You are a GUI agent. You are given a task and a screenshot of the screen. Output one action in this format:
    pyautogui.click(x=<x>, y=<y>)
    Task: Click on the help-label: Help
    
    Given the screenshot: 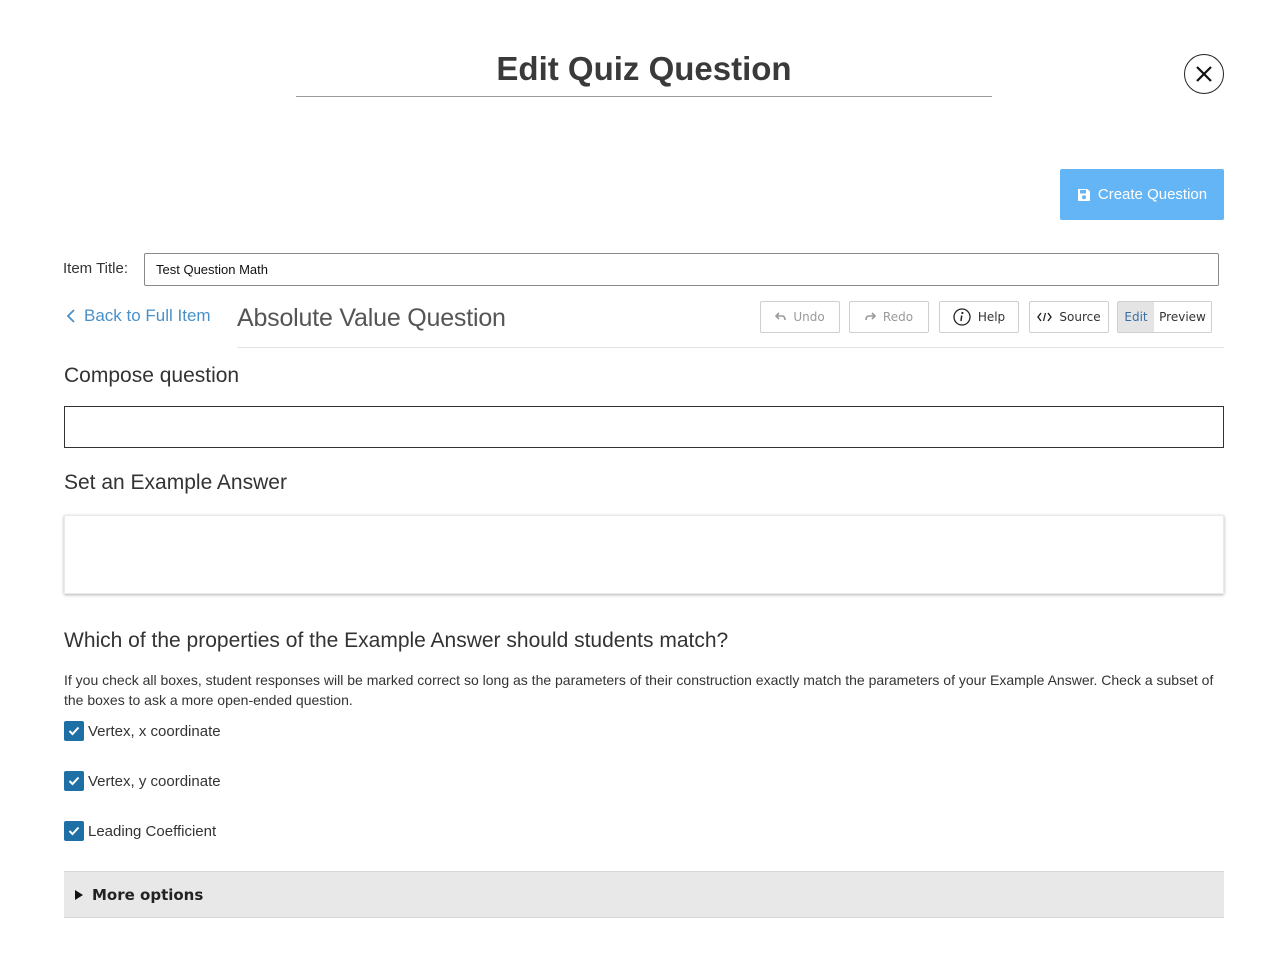 What is the action you would take?
    pyautogui.click(x=991, y=317)
    